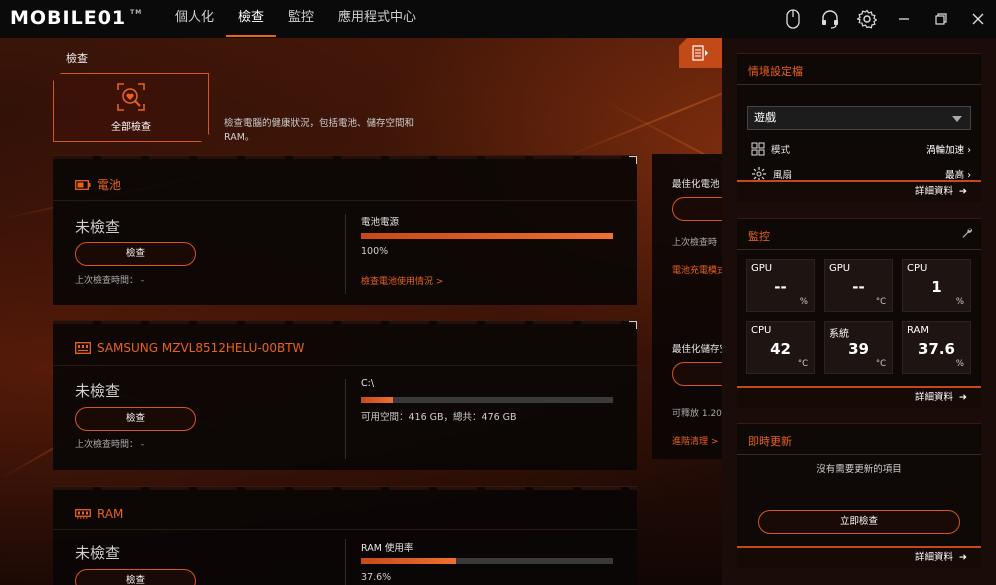 This screenshot has width=996, height=585. What do you see at coordinates (408, 561) in the screenshot?
I see `ram-progress-fill` at bounding box center [408, 561].